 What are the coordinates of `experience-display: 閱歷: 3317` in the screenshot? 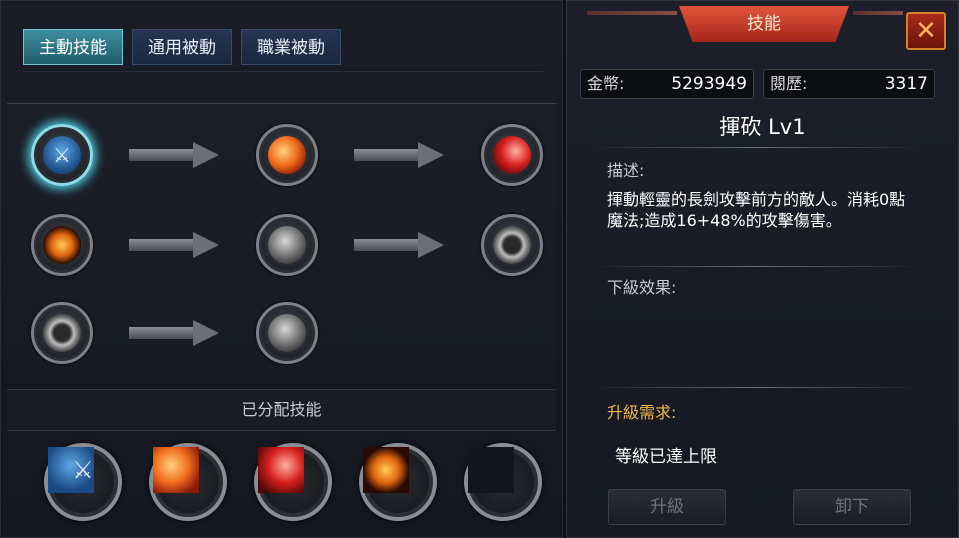 It's located at (849, 84).